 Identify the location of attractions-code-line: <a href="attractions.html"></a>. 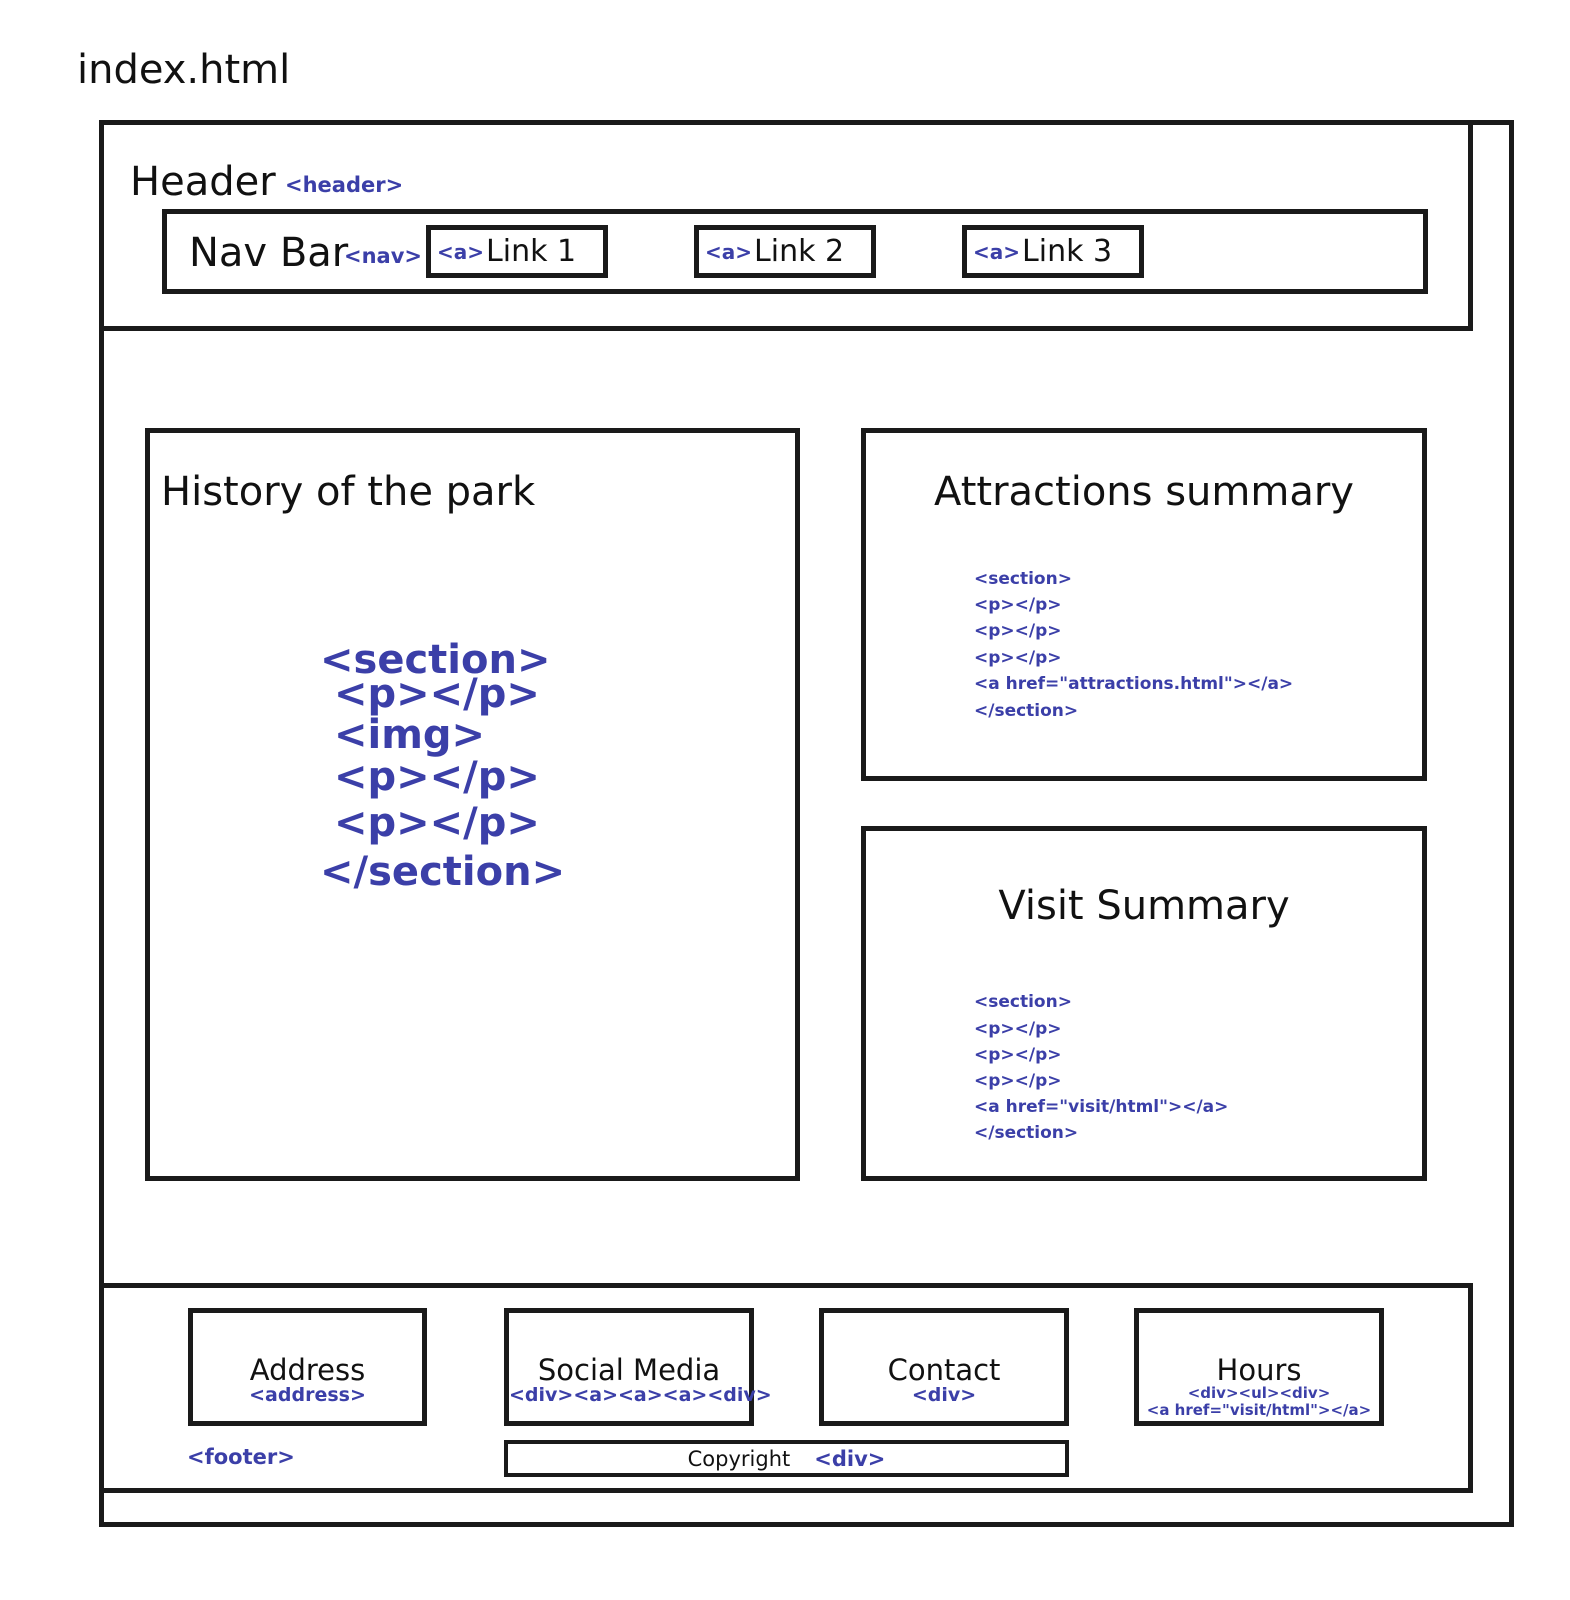
(1134, 684).